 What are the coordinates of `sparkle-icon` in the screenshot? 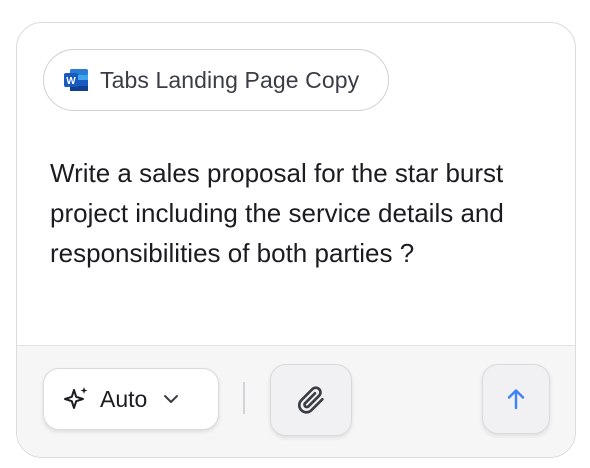 It's located at (76, 398).